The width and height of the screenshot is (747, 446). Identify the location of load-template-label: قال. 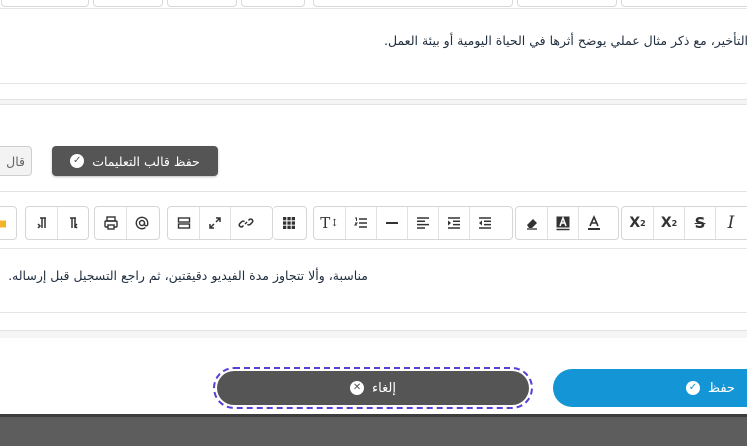
(15, 161).